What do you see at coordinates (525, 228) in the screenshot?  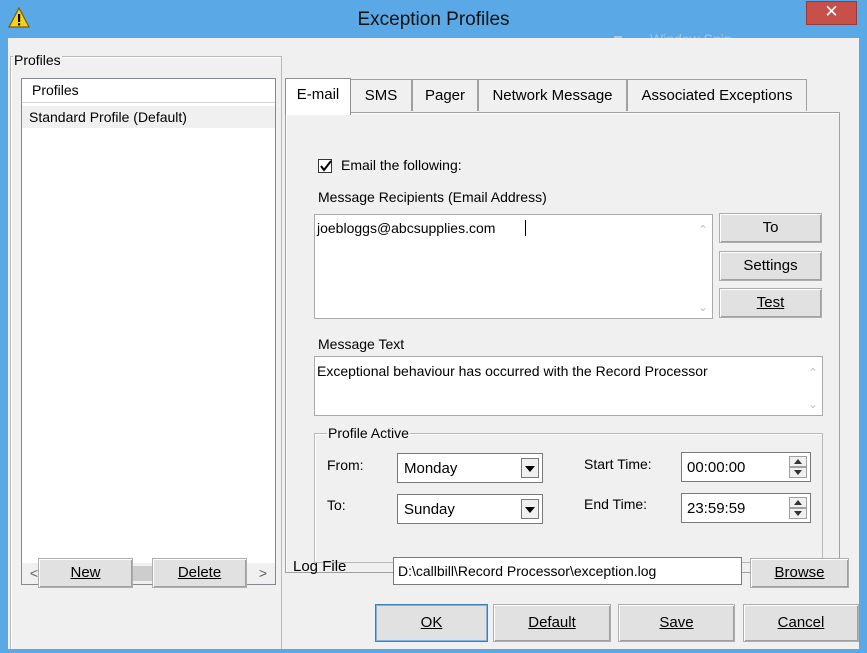 I see `text-cursor` at bounding box center [525, 228].